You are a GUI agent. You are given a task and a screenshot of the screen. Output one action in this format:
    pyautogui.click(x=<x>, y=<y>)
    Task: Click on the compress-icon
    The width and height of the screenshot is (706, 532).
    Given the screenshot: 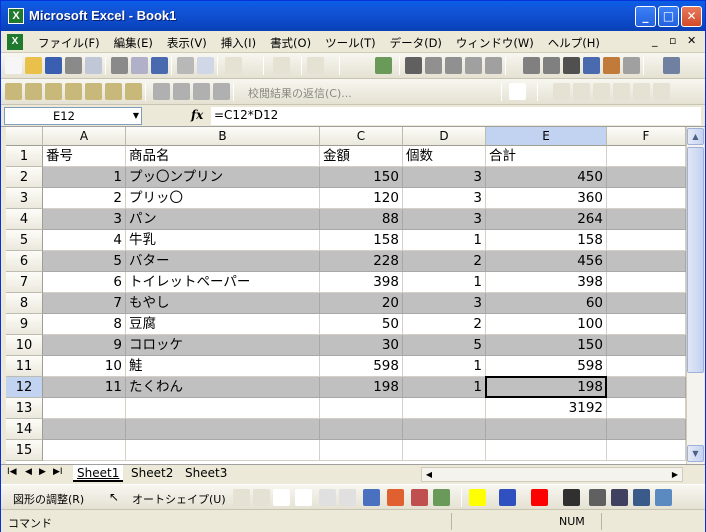 What is the action you would take?
    pyautogui.click(x=591, y=65)
    